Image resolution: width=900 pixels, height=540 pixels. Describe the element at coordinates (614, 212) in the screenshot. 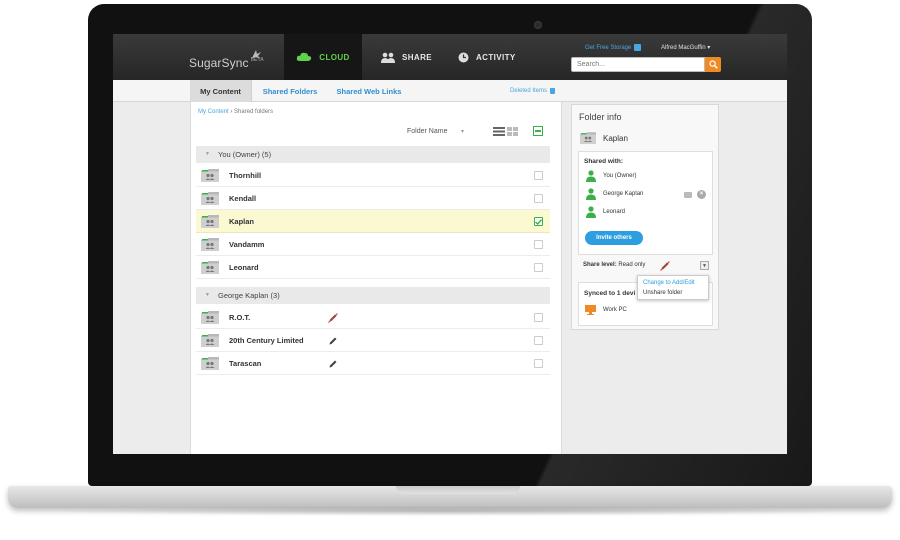

I see `person-name: Leonard` at that location.